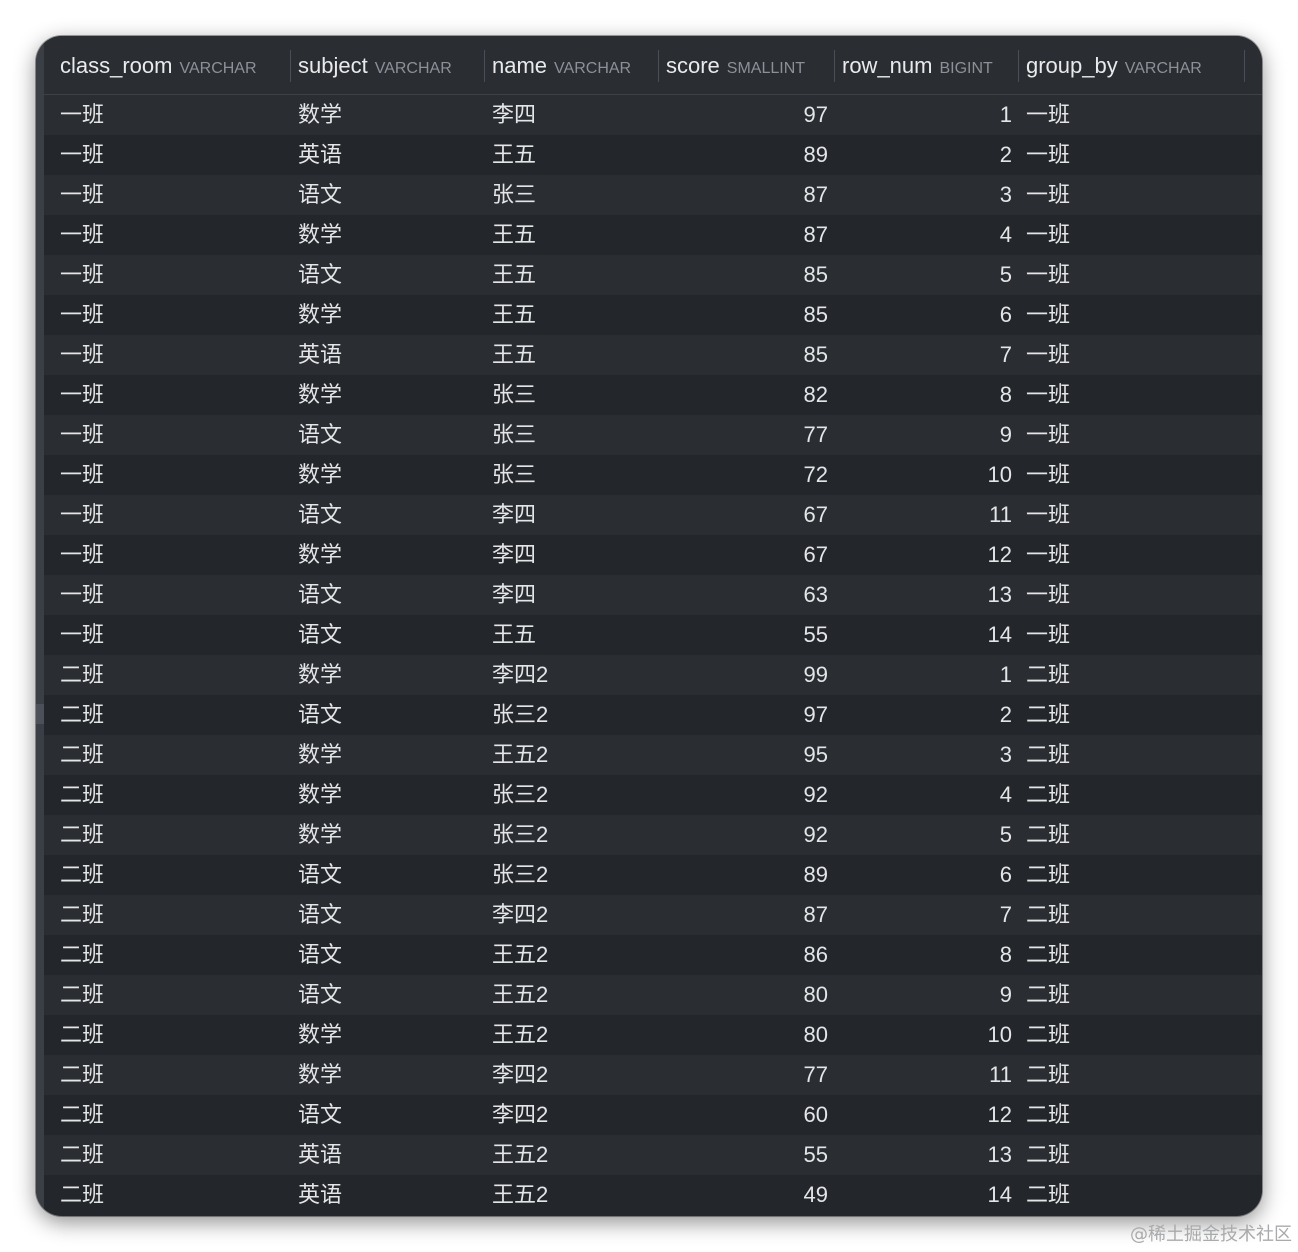  What do you see at coordinates (653, 1195) in the screenshot?
I see `table-row: 二班 英语 王五2 49 14 二班` at bounding box center [653, 1195].